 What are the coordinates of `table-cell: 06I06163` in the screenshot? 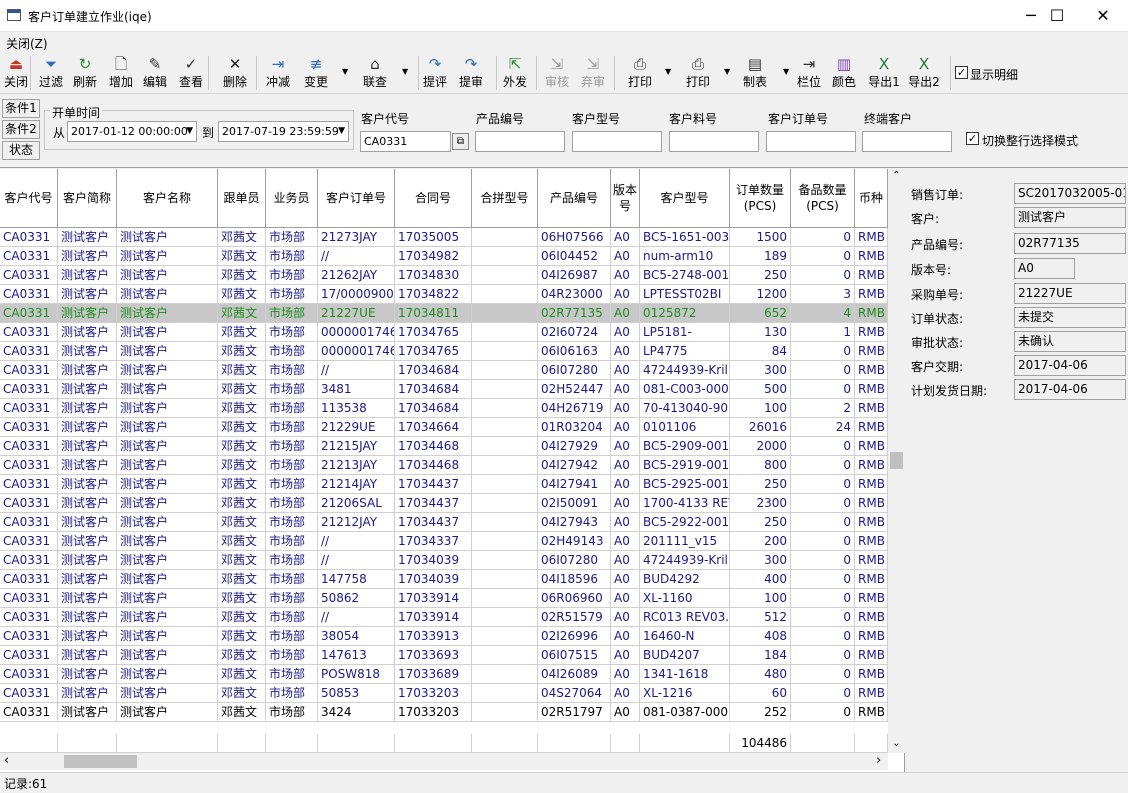 It's located at (574, 351).